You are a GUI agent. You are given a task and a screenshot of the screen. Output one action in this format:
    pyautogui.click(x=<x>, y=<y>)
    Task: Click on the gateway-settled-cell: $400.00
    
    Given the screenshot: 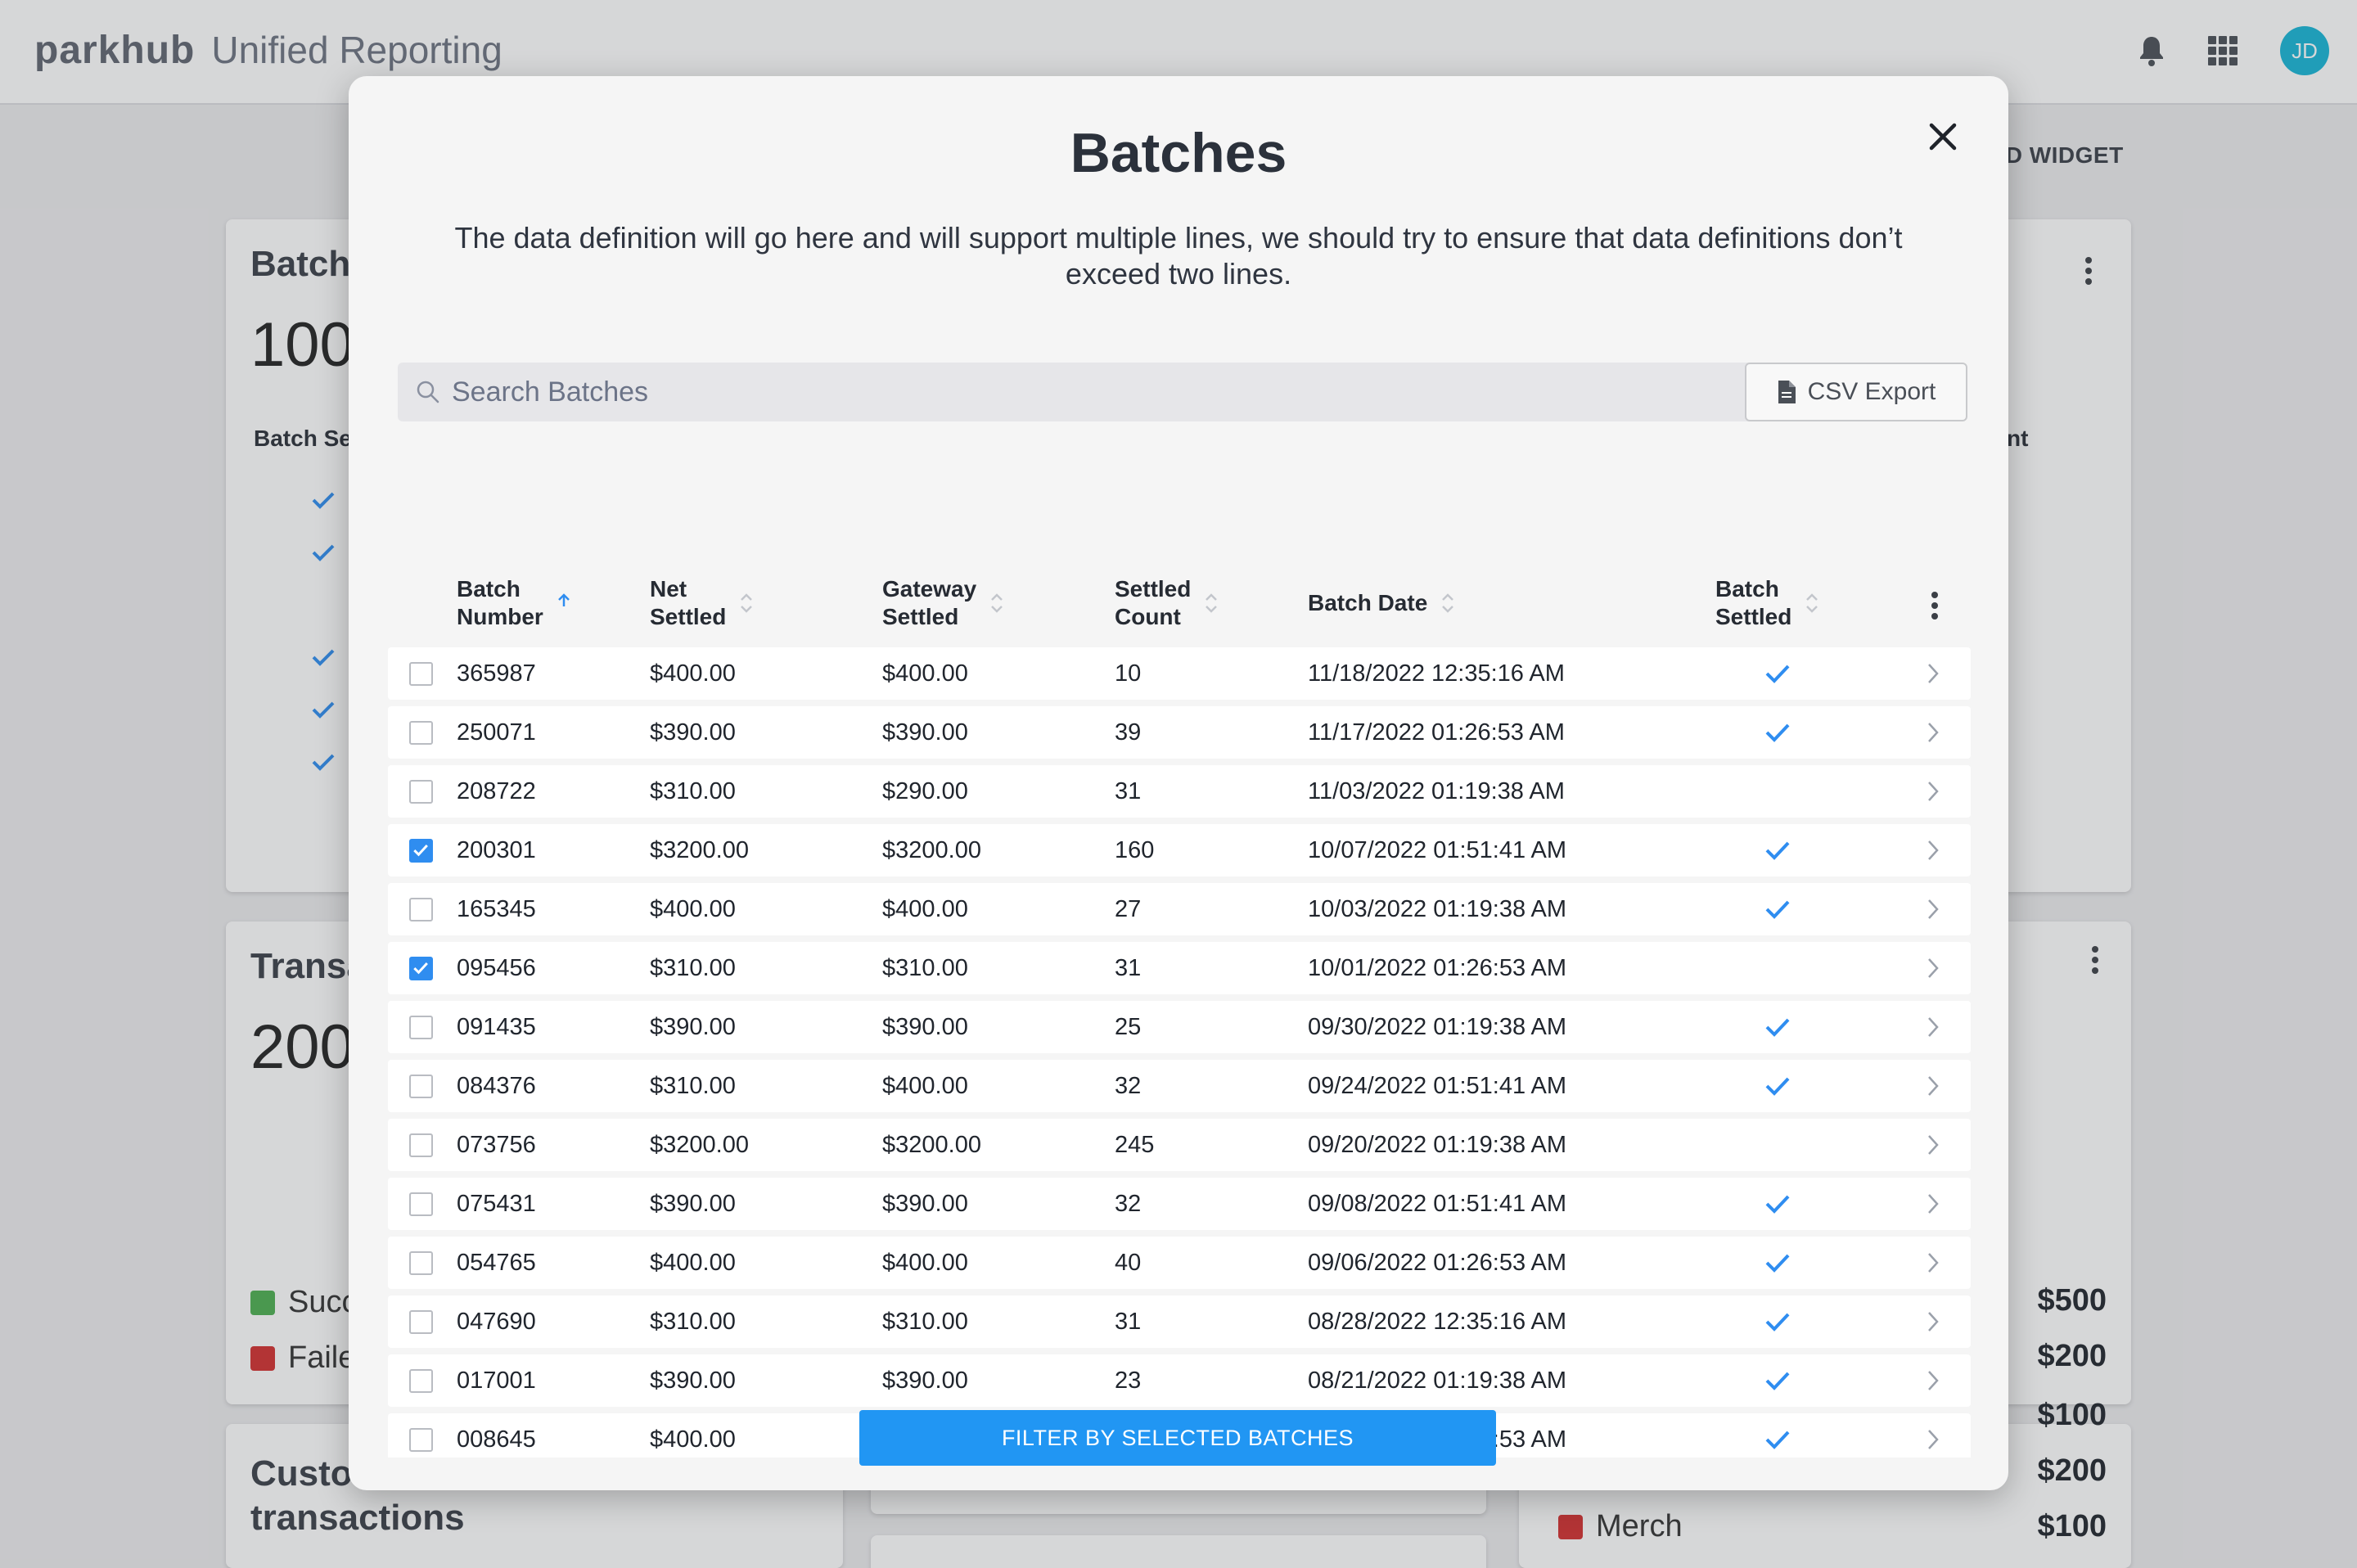 What is the action you would take?
    pyautogui.click(x=925, y=1086)
    